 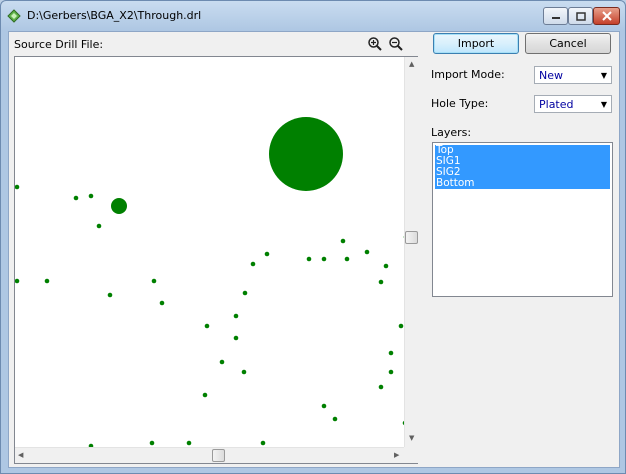 What do you see at coordinates (218, 455) in the screenshot?
I see `horizontal-scroll-thumb` at bounding box center [218, 455].